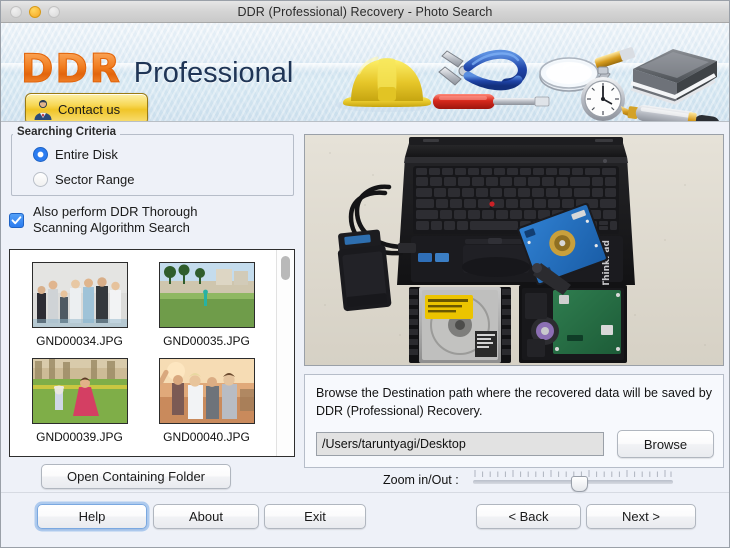 The height and width of the screenshot is (548, 730). I want to click on thumbnail-scrollbar, so click(285, 353).